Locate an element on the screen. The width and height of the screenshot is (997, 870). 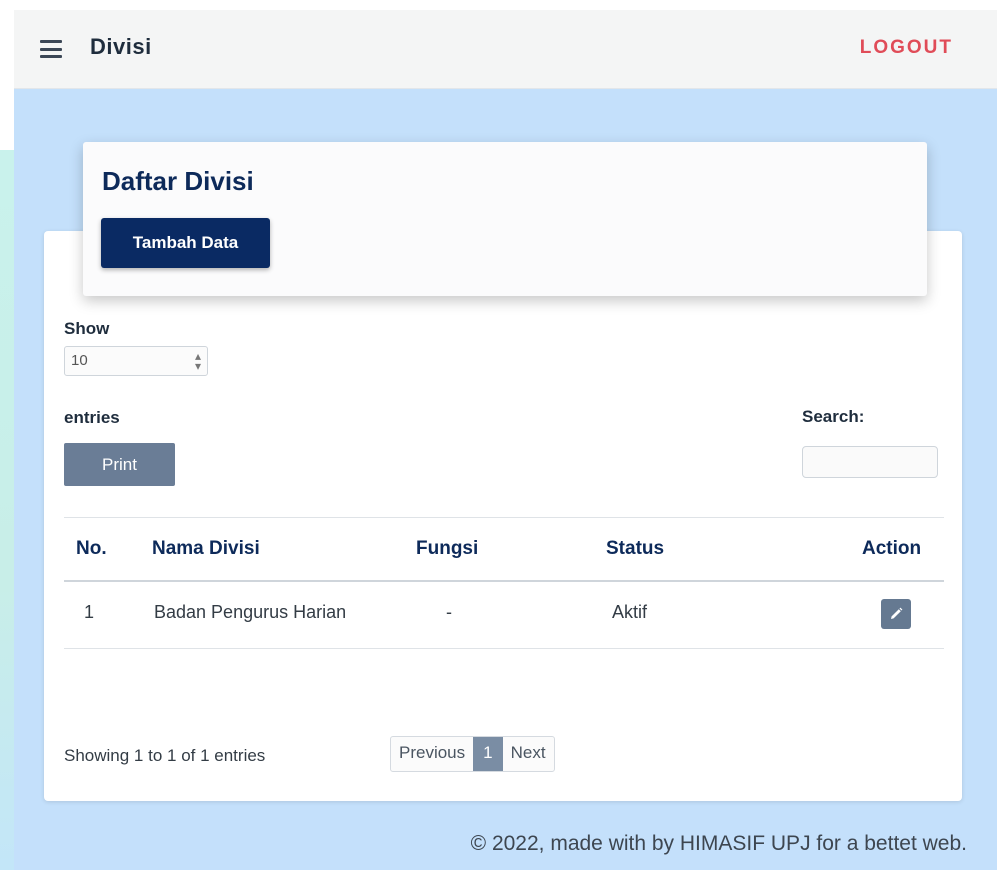
card-title: Daftar Divisi is located at coordinates (178, 181).